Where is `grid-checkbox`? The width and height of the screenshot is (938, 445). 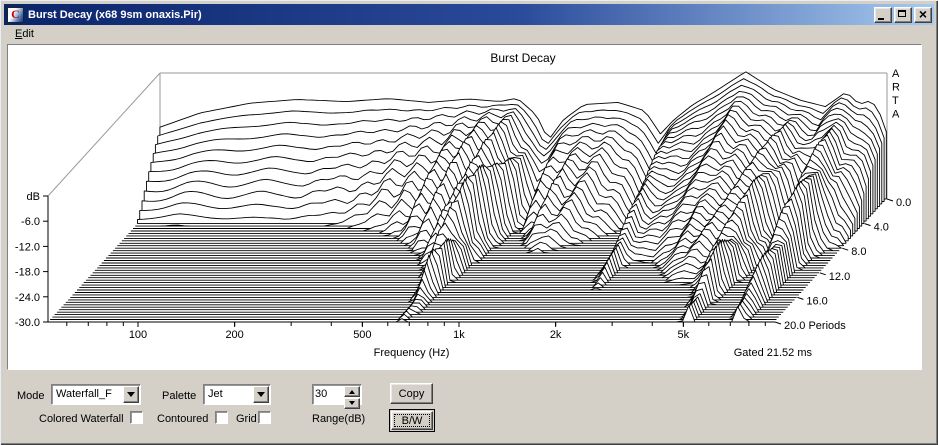 grid-checkbox is located at coordinates (264, 417).